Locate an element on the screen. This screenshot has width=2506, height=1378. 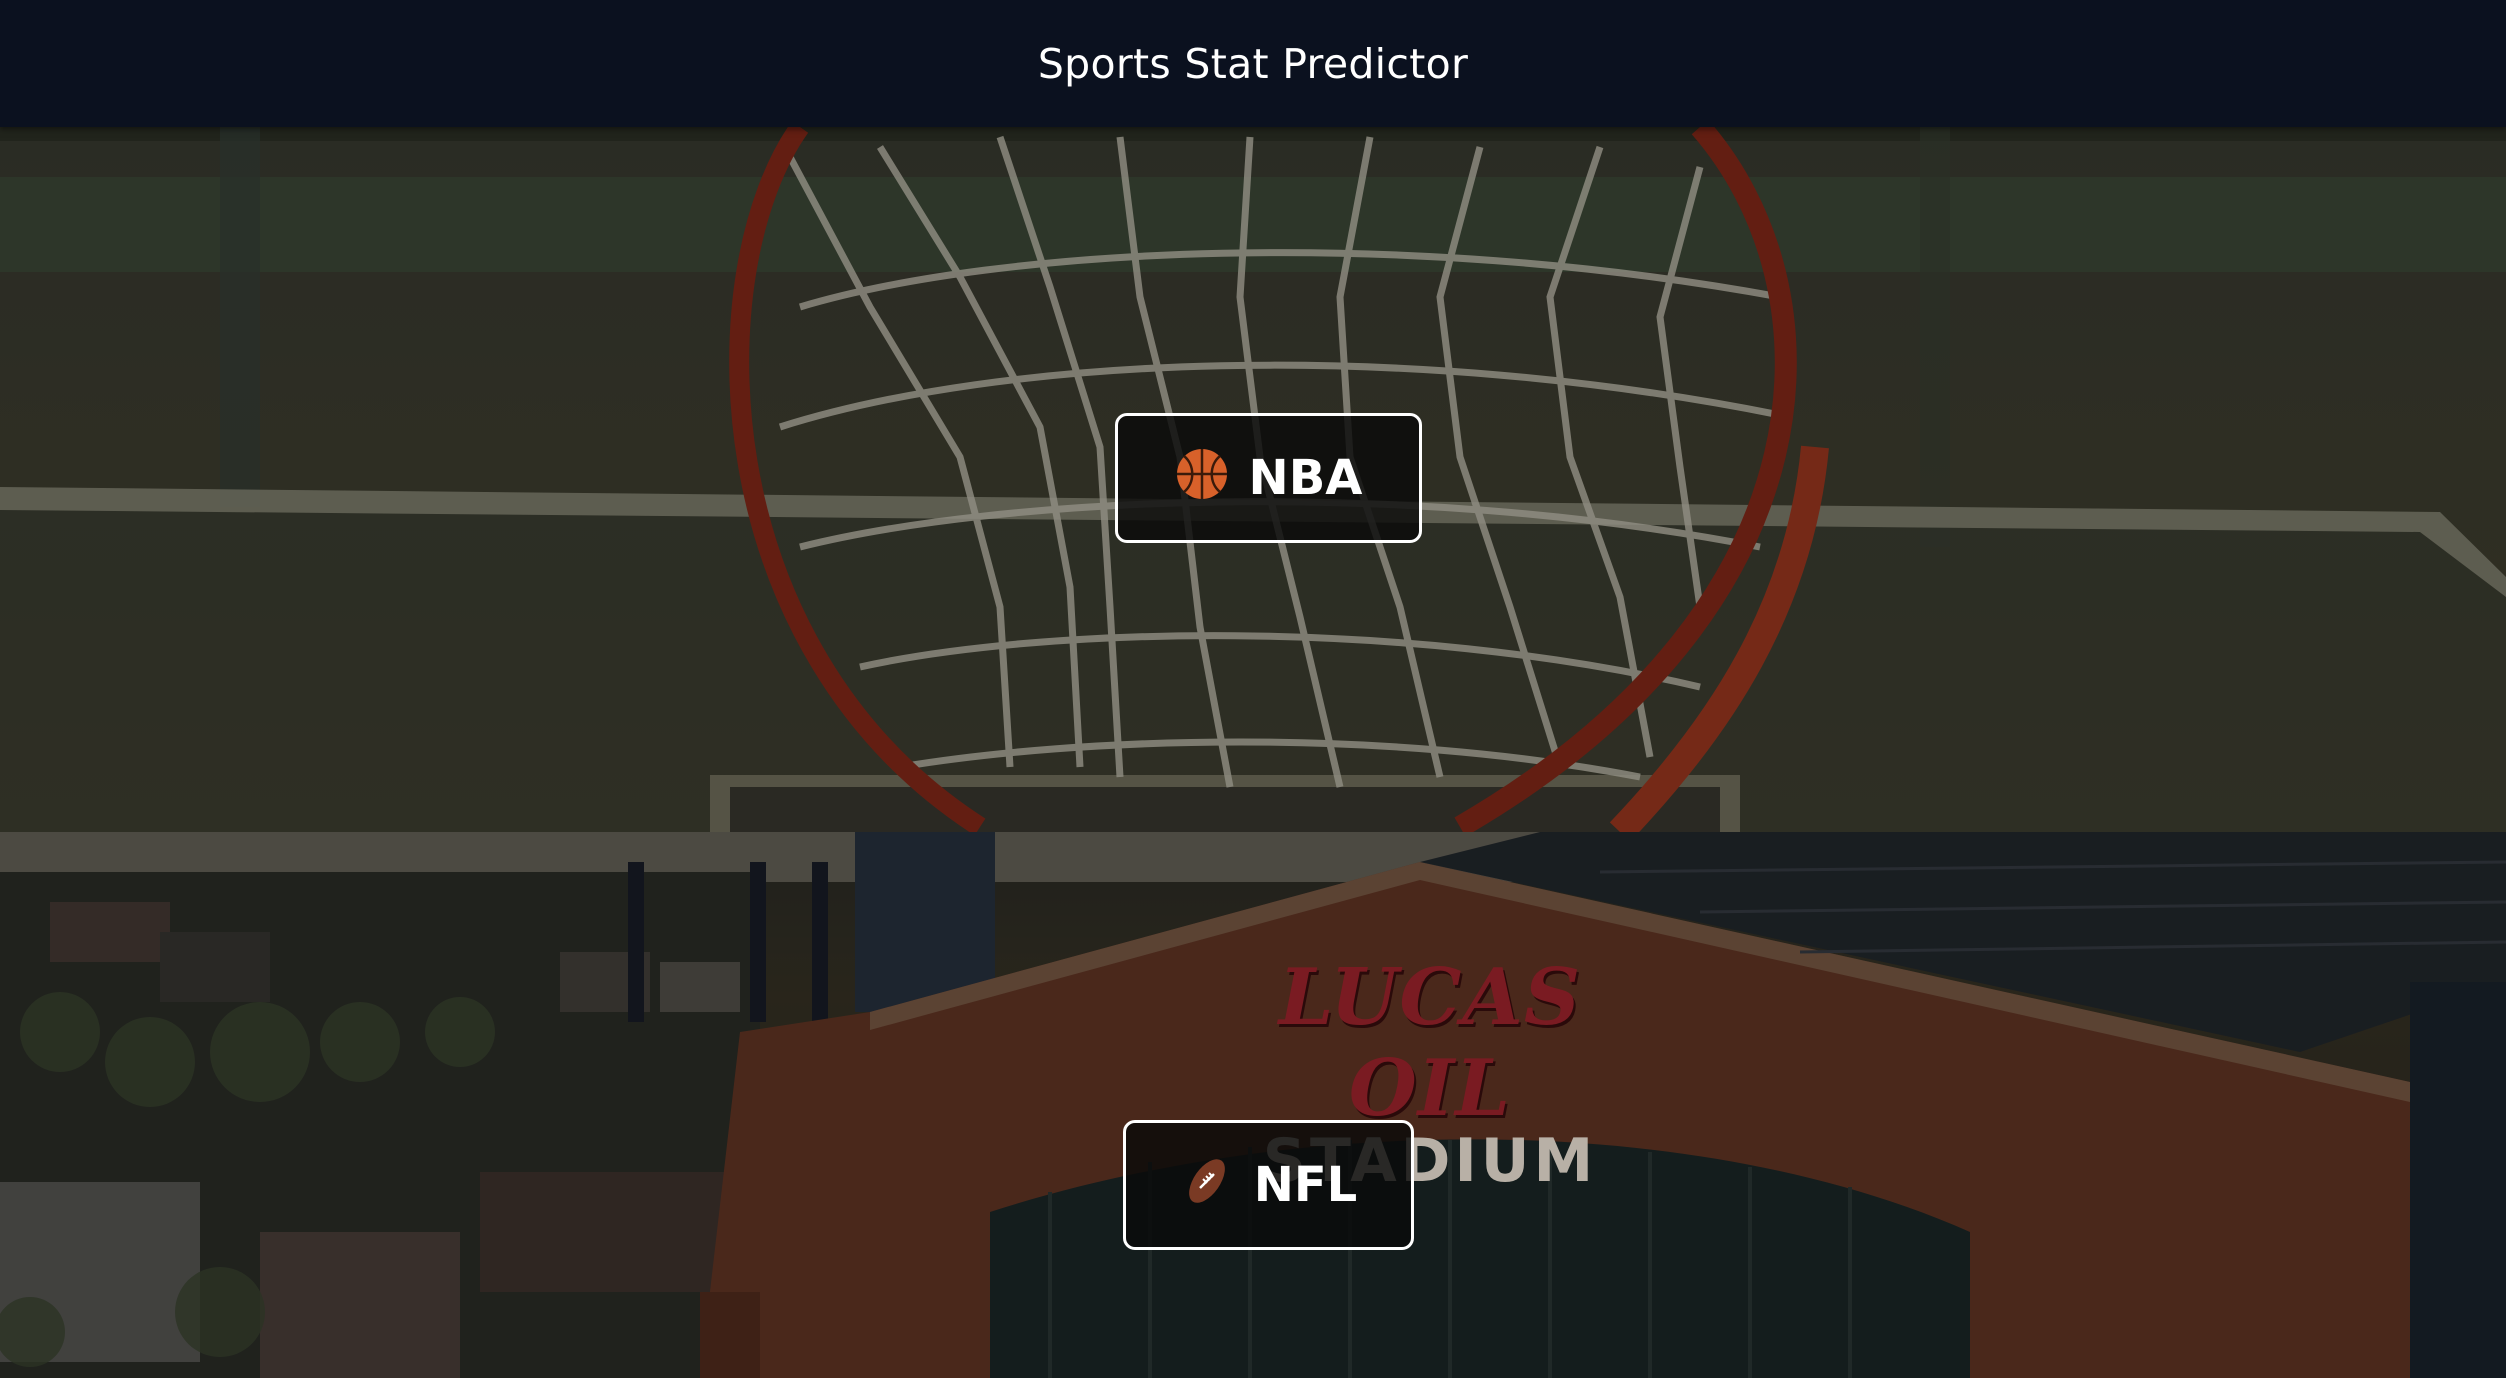
nba-button: NBA is located at coordinates (1268, 478).